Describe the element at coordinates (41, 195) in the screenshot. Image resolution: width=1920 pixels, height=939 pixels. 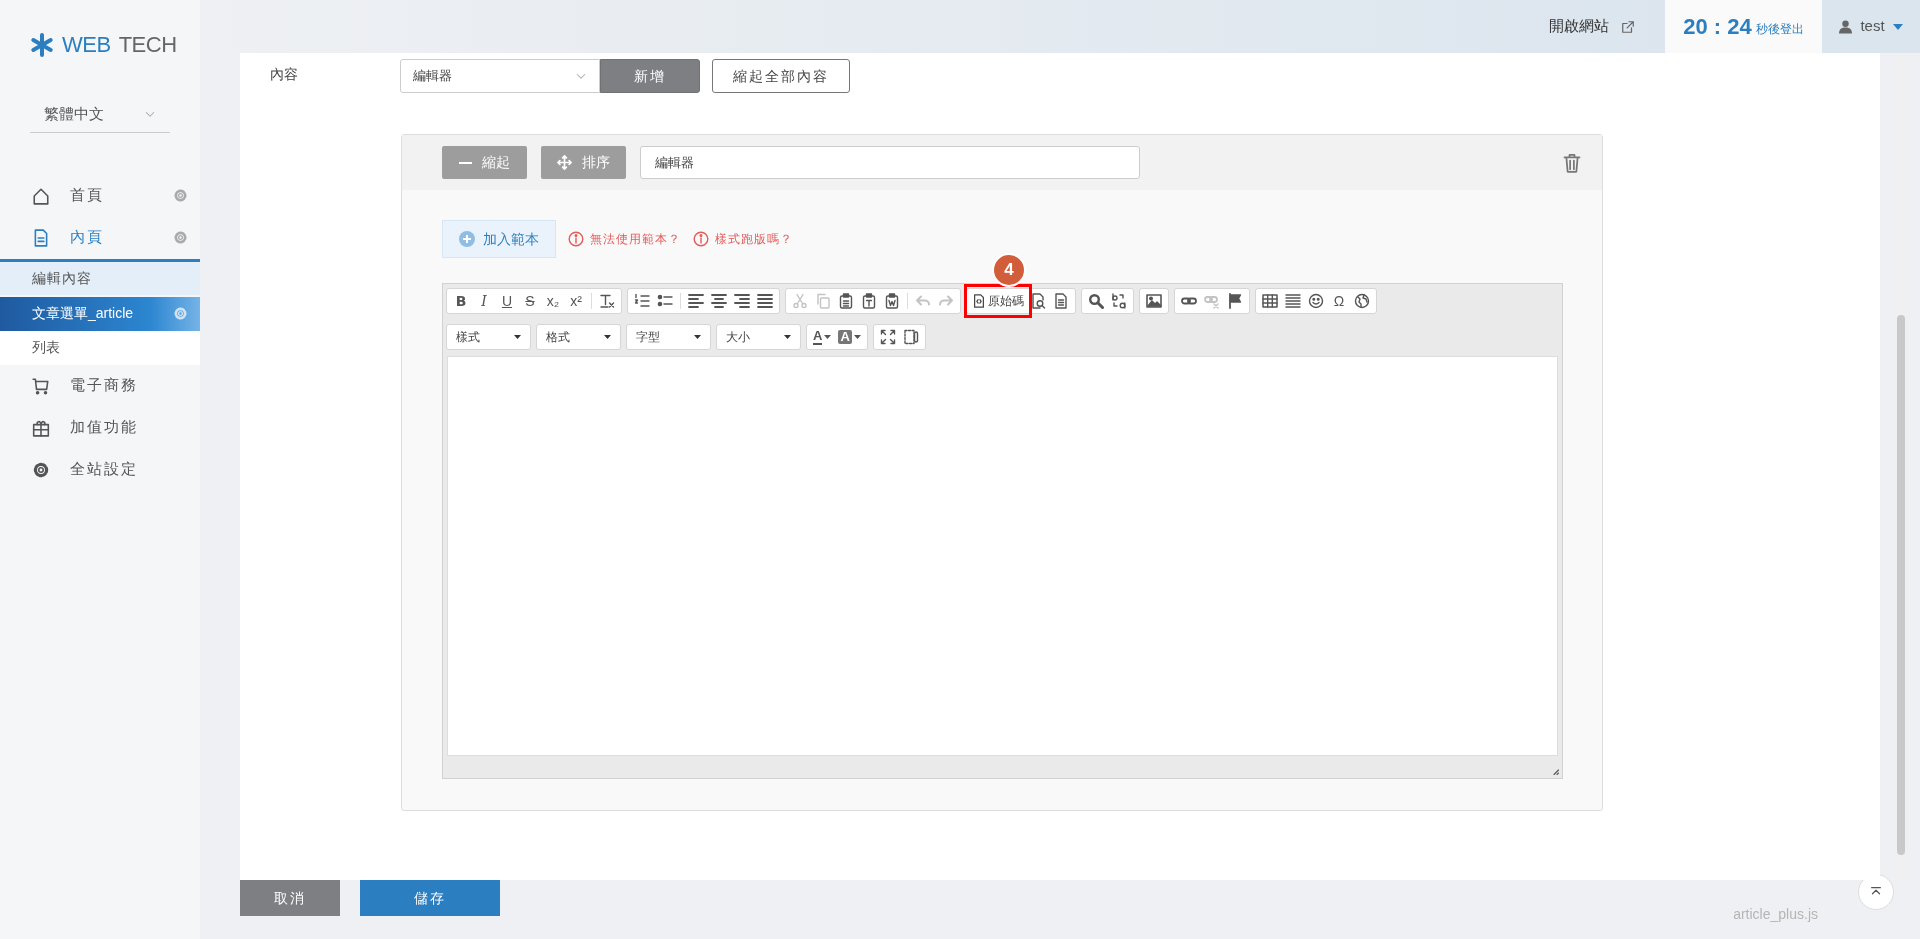
I see `home-icon` at that location.